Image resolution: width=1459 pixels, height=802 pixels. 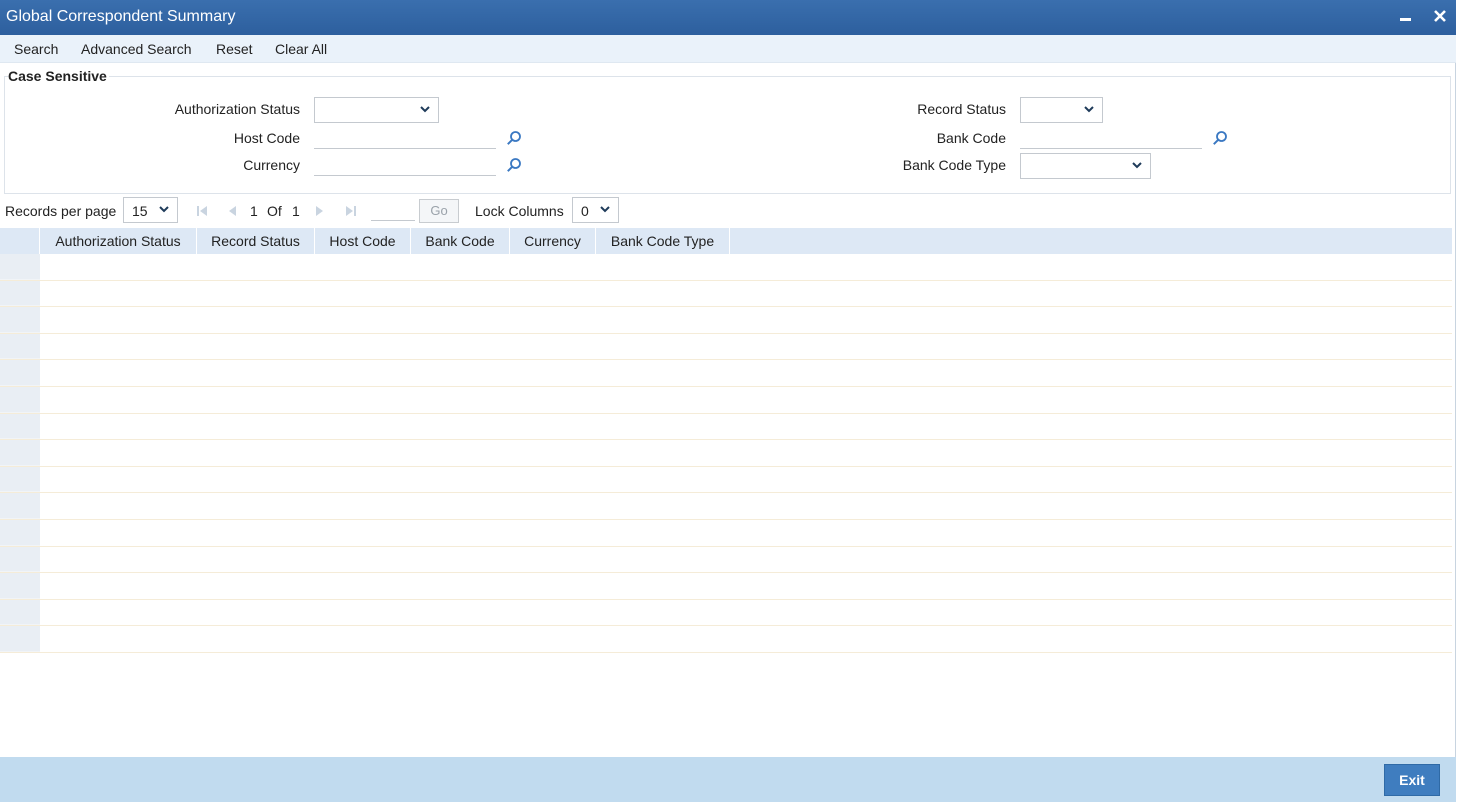 I want to click on currency-label: Currency, so click(x=271, y=165).